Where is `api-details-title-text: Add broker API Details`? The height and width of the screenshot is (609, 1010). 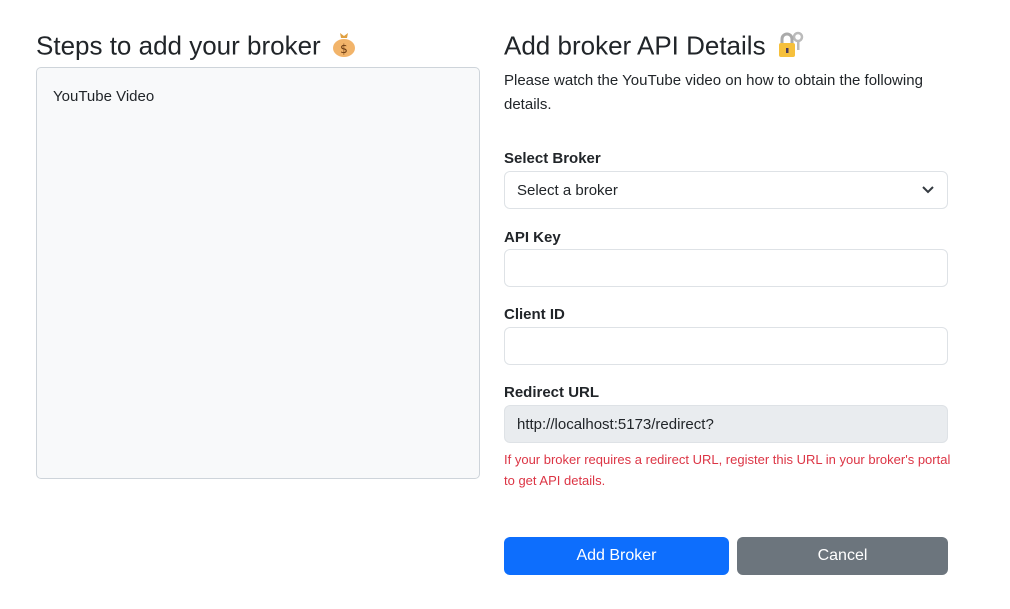
api-details-title-text: Add broker API Details is located at coordinates (635, 45).